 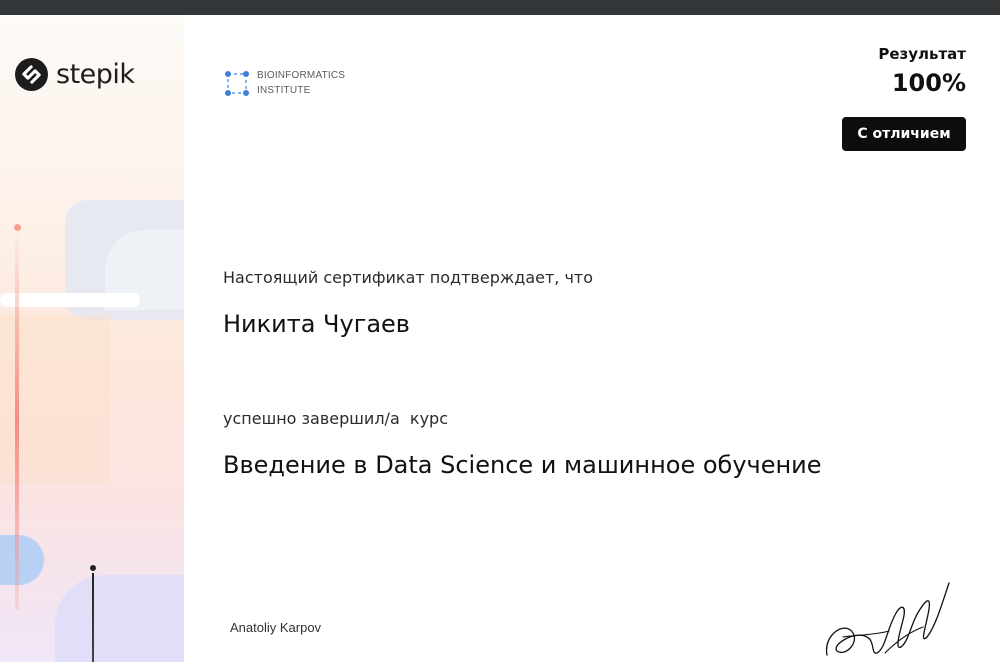 I want to click on signer-name: Anatoliy Karpov, so click(x=276, y=627).